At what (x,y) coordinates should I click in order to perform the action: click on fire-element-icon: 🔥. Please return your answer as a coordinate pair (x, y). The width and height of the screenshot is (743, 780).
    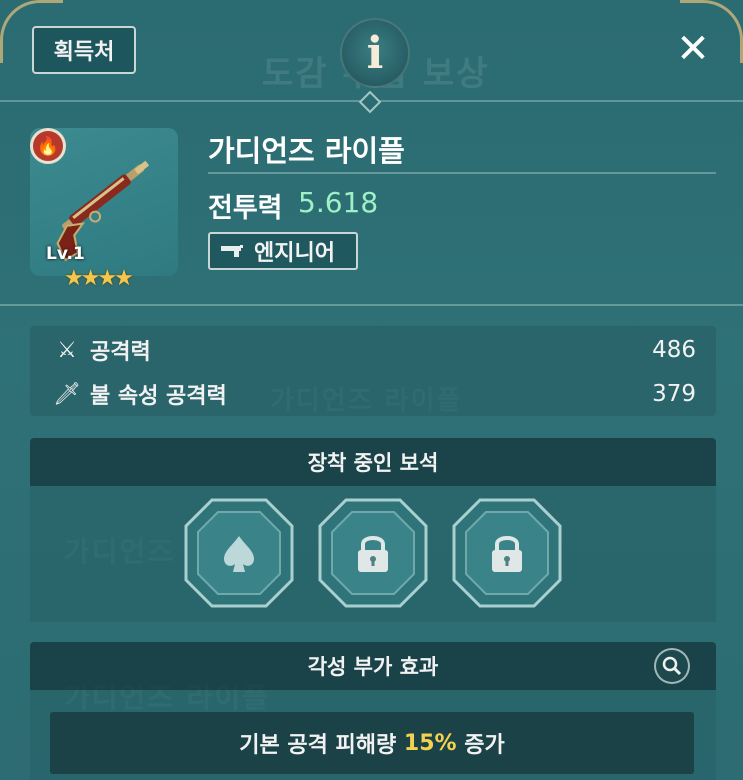
    Looking at the image, I should click on (48, 146).